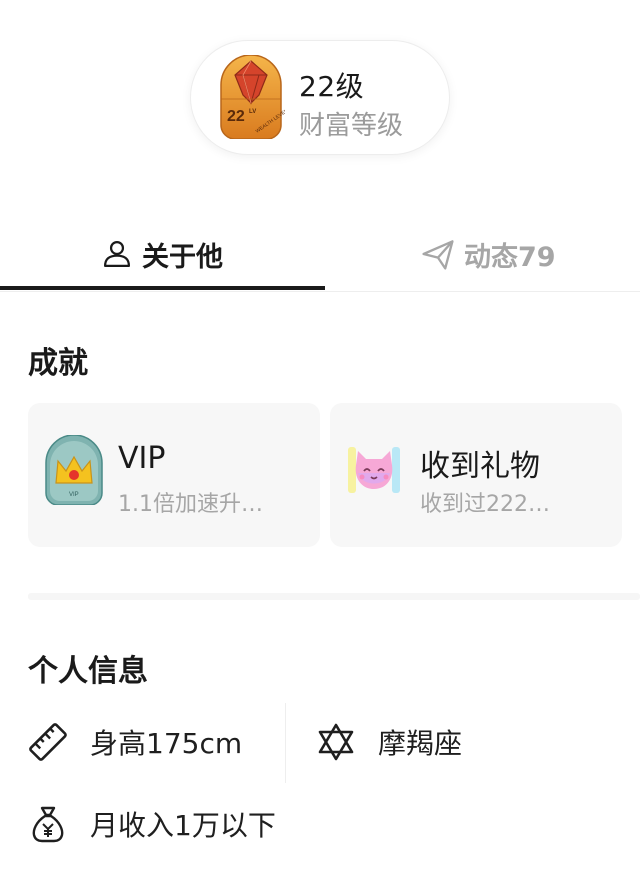 The image size is (640, 877). Describe the element at coordinates (285, 743) in the screenshot. I see `info-separator` at that location.